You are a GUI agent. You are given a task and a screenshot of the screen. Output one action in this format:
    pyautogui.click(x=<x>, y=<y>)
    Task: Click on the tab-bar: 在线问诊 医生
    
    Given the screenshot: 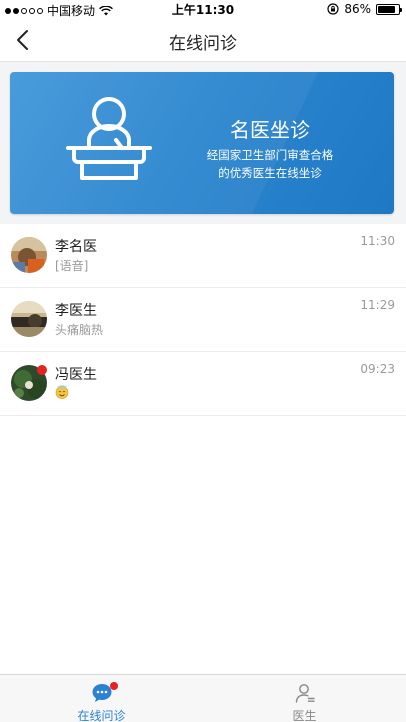 What is the action you would take?
    pyautogui.click(x=203, y=698)
    